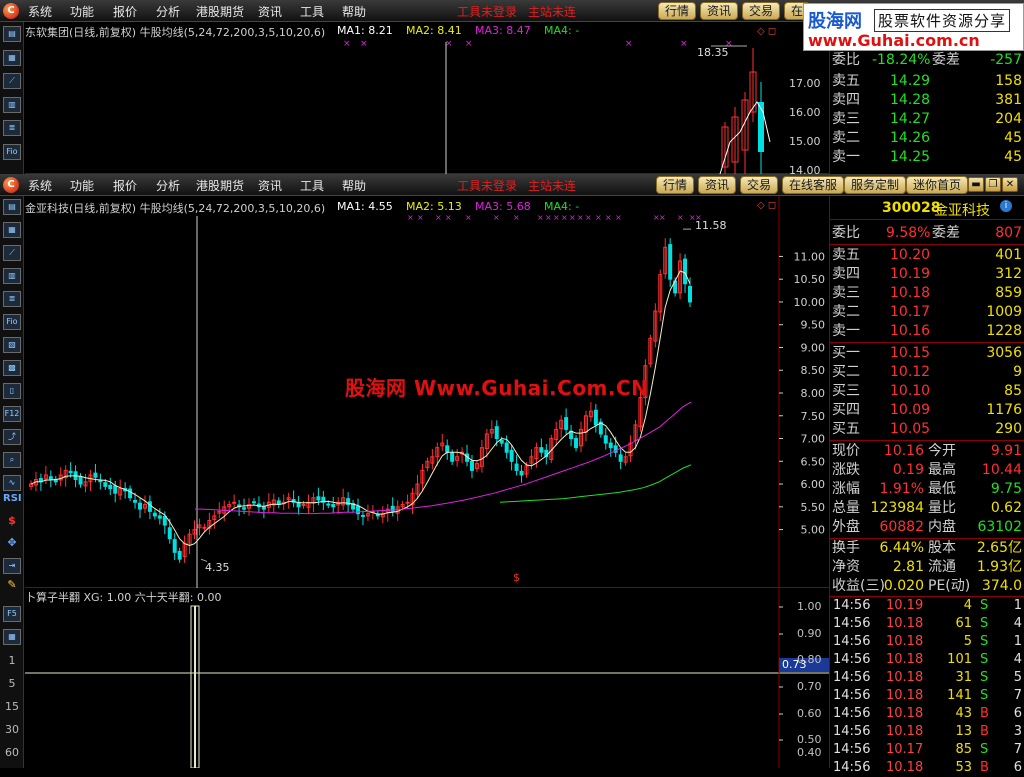  I want to click on fundamental-row: 收益(三) 0.020 PE(动) 374.0, so click(927, 586).